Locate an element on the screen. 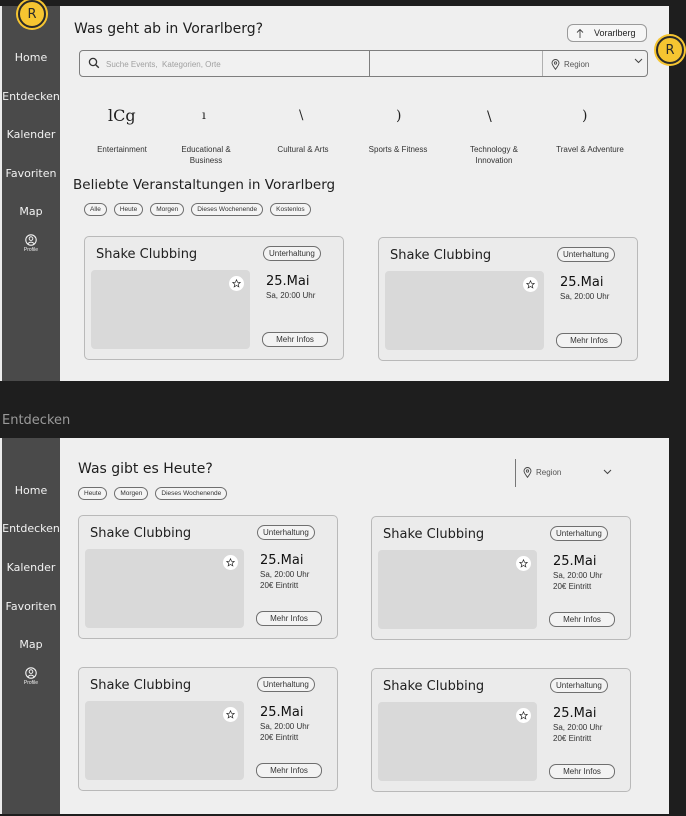  category-glyph-cultural: \ is located at coordinates (301, 115).